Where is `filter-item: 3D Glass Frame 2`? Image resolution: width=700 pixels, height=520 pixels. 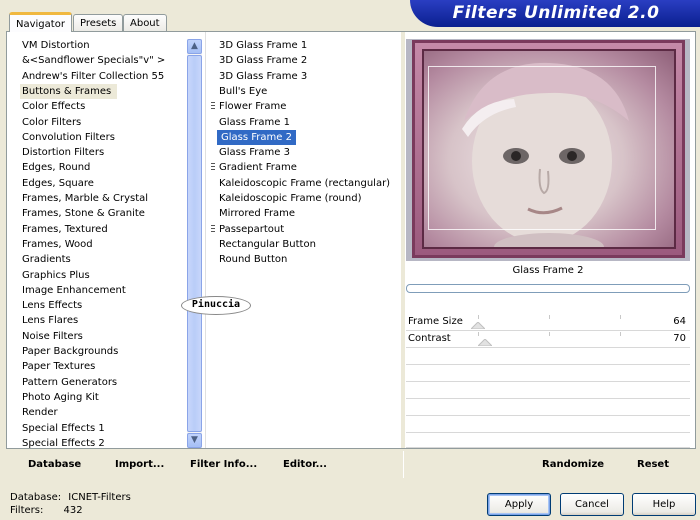
filter-item: 3D Glass Frame 2 is located at coordinates (263, 60).